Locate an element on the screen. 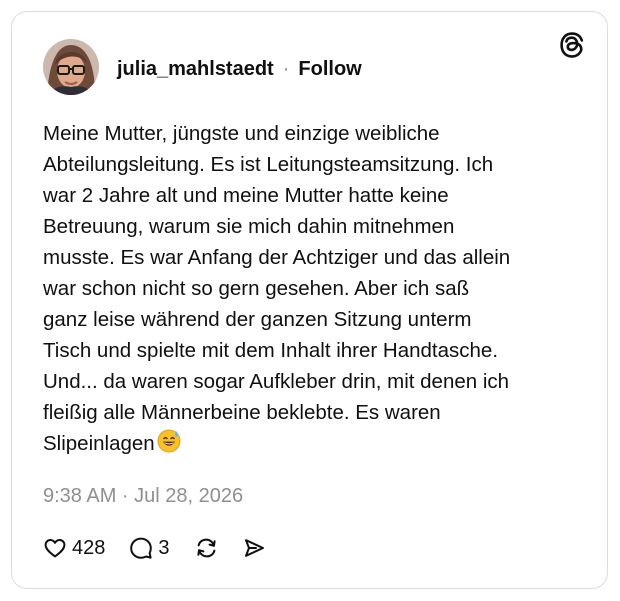 The height and width of the screenshot is (601, 620). post-text-line: Slipeinlagen is located at coordinates (99, 443).